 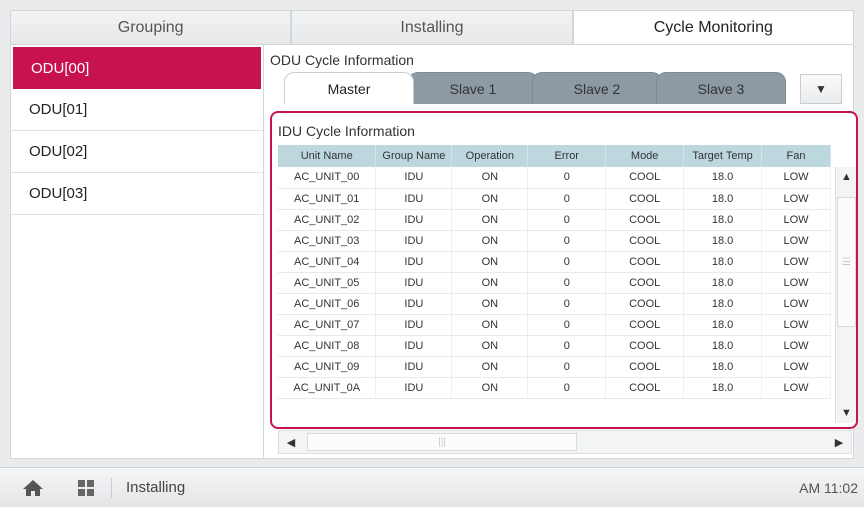 What do you see at coordinates (821, 89) in the screenshot?
I see `odu-tab-dropdown-button: ▼` at bounding box center [821, 89].